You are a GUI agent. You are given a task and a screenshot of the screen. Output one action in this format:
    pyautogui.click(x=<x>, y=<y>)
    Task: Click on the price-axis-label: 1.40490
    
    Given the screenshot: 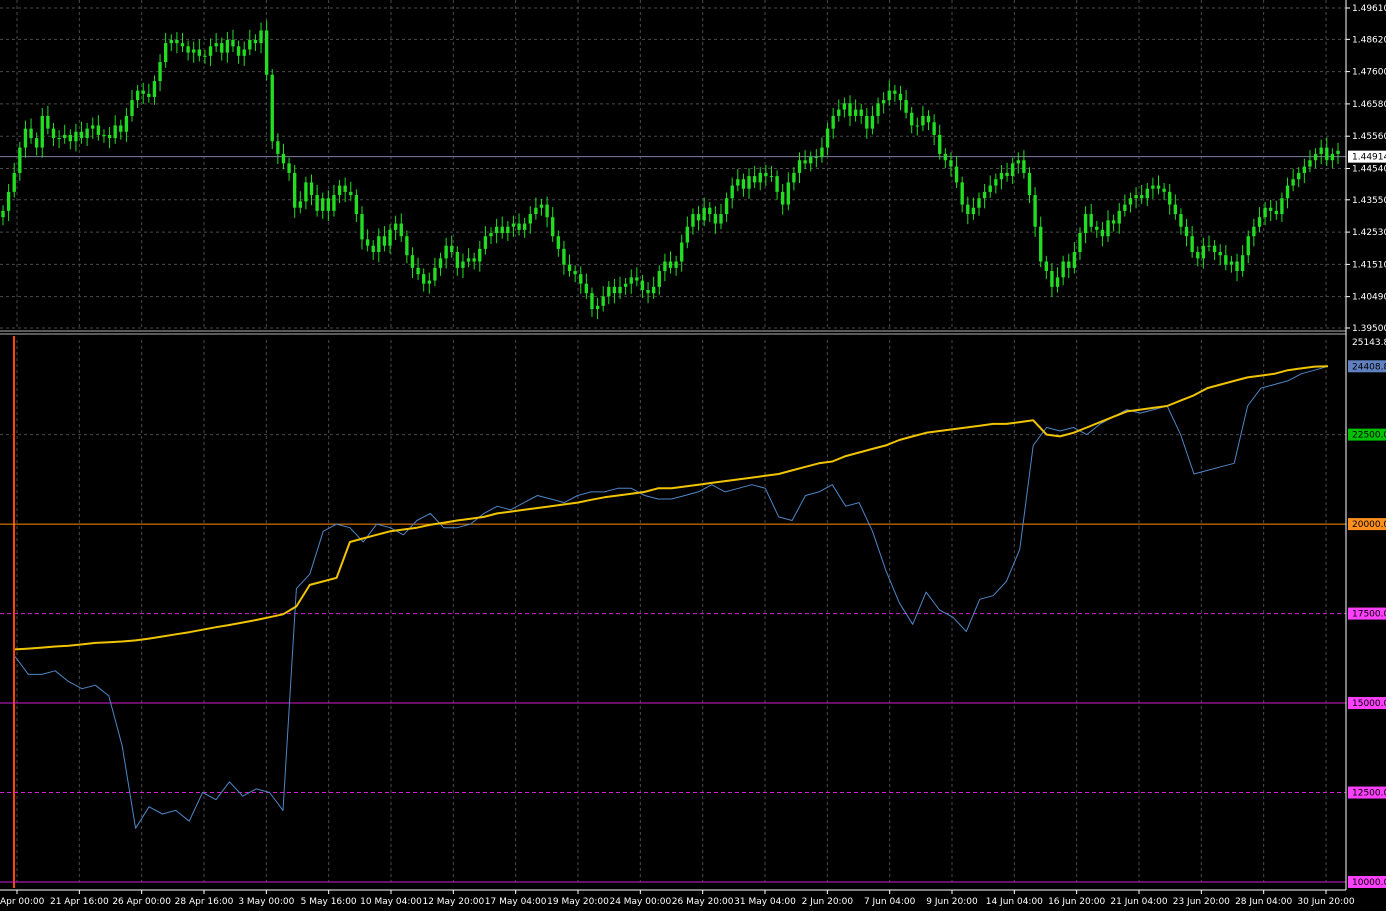 What is the action you would take?
    pyautogui.click(x=1369, y=298)
    